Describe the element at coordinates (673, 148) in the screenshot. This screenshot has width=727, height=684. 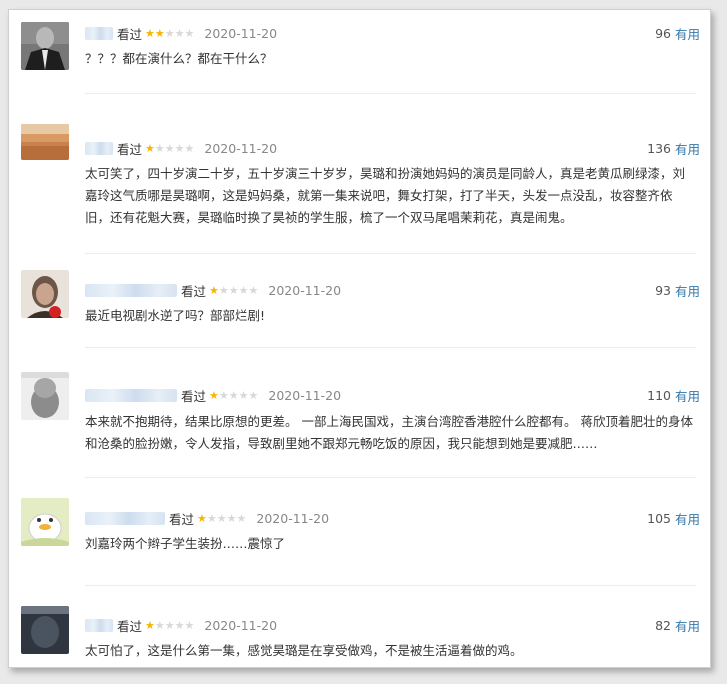
I see `vote-area: 136 有用` at that location.